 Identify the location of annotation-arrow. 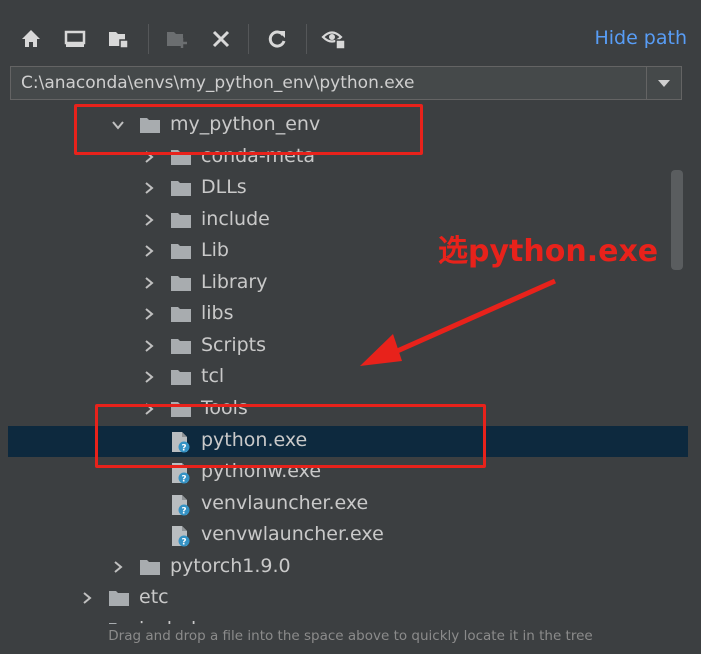
(458, 322).